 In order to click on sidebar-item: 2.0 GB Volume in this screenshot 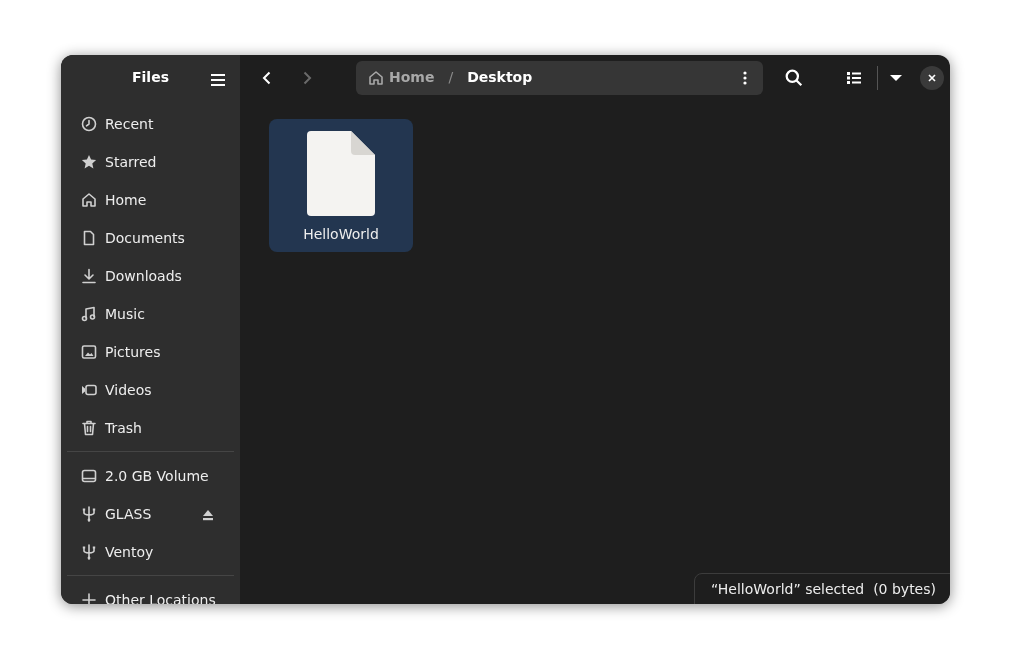, I will do `click(150, 476)`.